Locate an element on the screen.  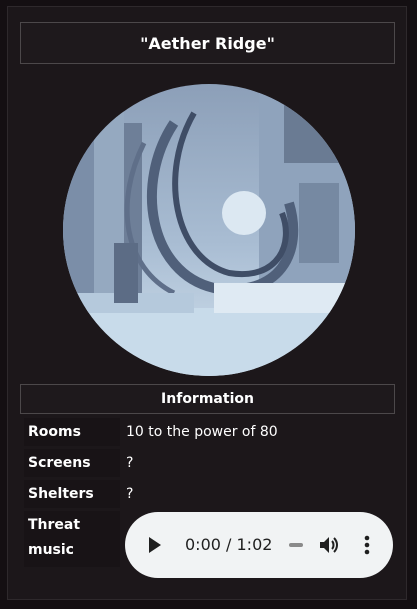
audio-time-display: 0:00 / 1:02 is located at coordinates (229, 544).